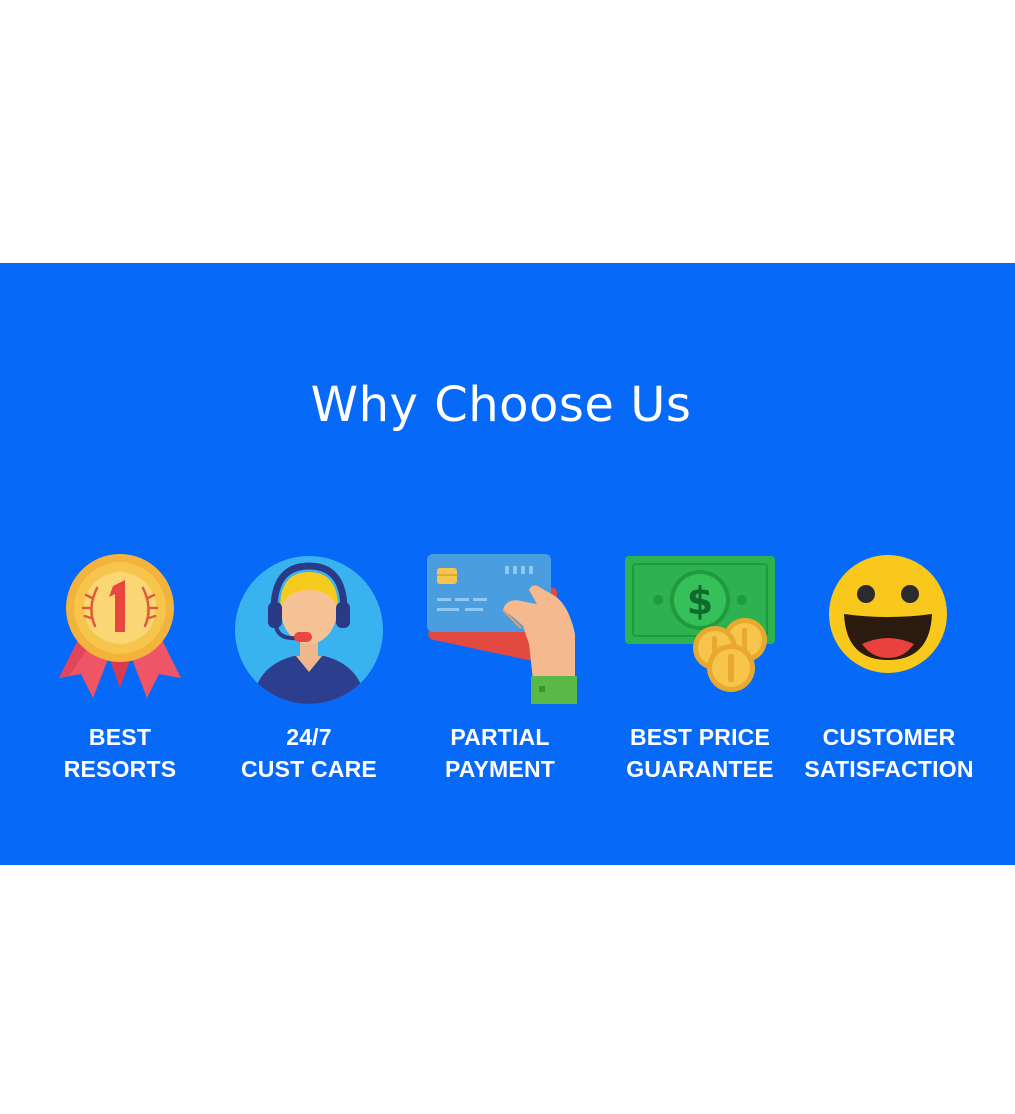 The height and width of the screenshot is (1114, 1015). Describe the element at coordinates (889, 769) in the screenshot. I see `feature-label-line2: SATISFACTION` at that location.